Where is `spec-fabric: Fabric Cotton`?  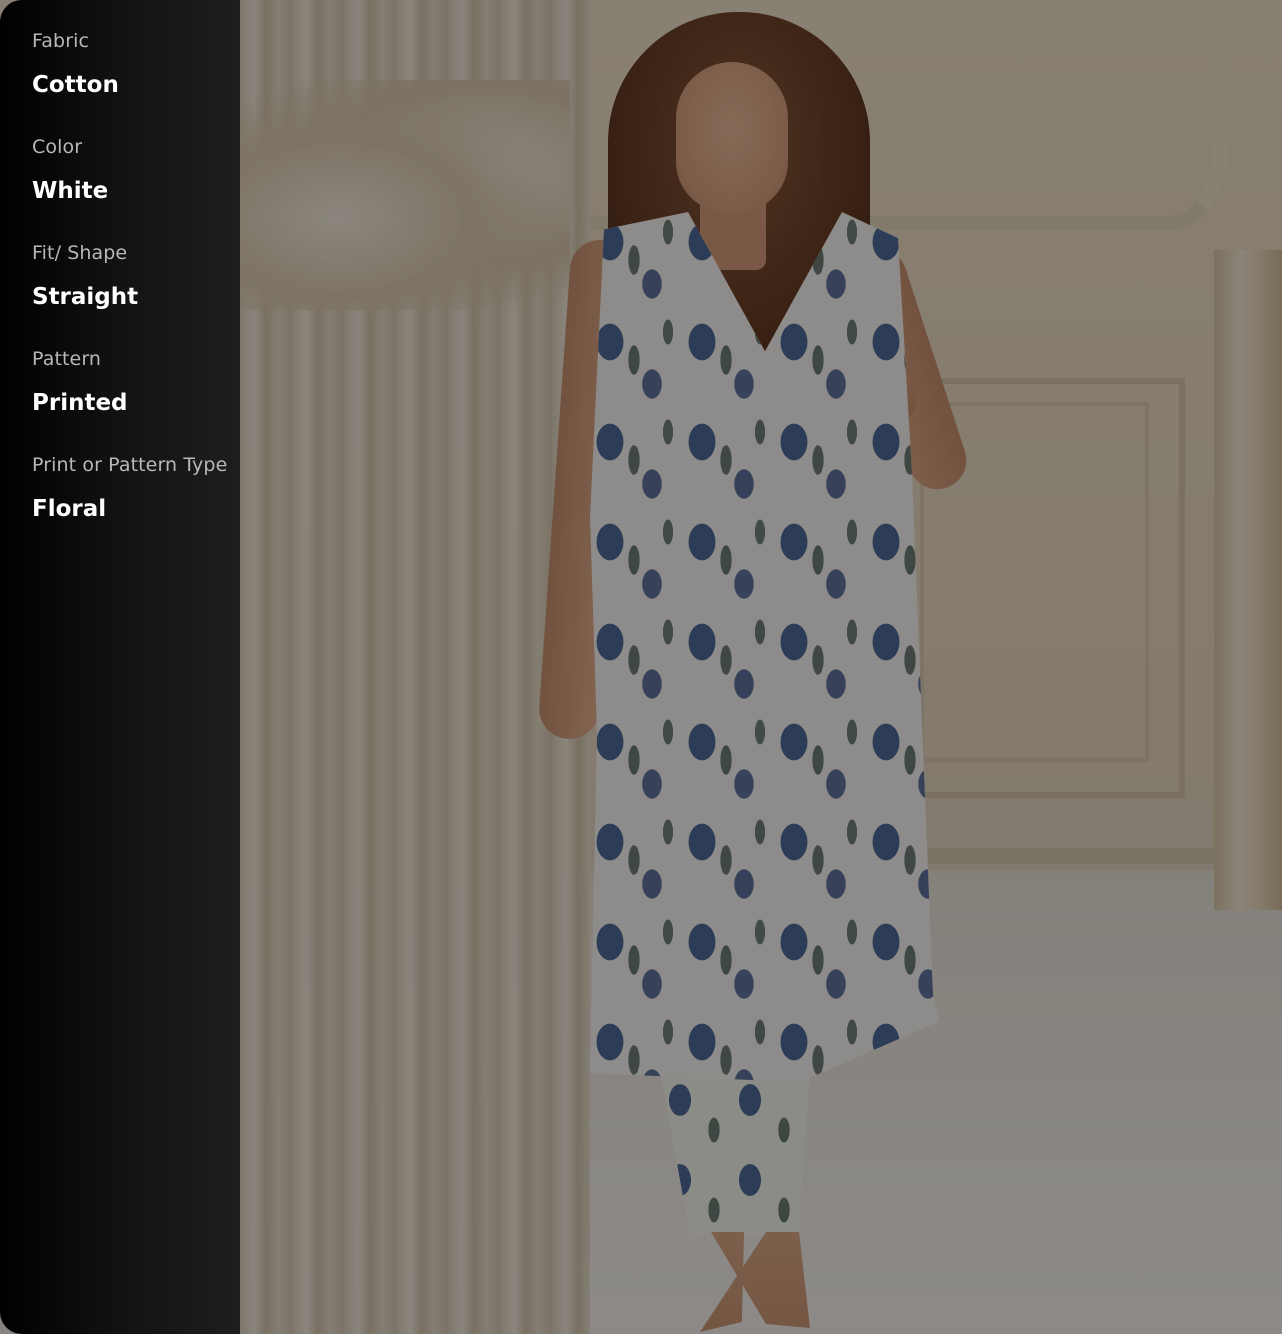
spec-fabric: Fabric Cotton is located at coordinates (120, 81).